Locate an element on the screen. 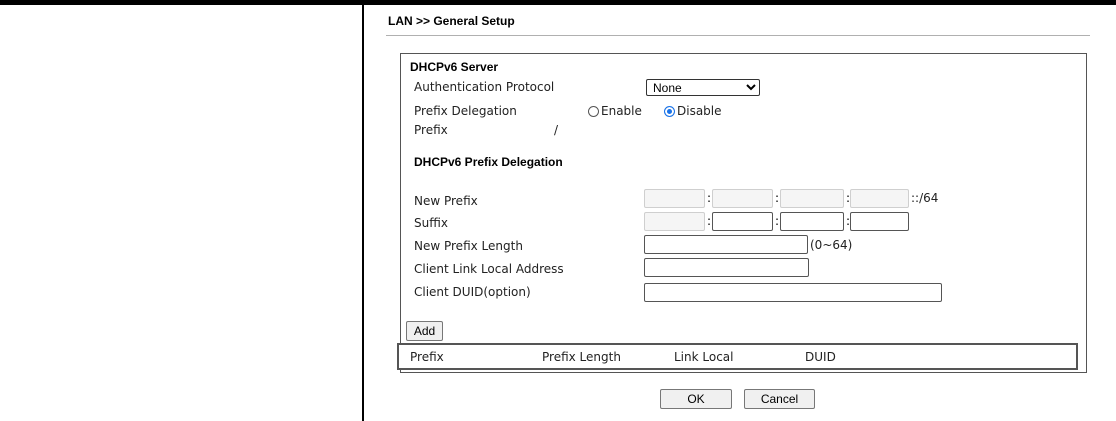 The width and height of the screenshot is (1116, 421). auth-protocol-label: Authentication Protocol is located at coordinates (484, 87).